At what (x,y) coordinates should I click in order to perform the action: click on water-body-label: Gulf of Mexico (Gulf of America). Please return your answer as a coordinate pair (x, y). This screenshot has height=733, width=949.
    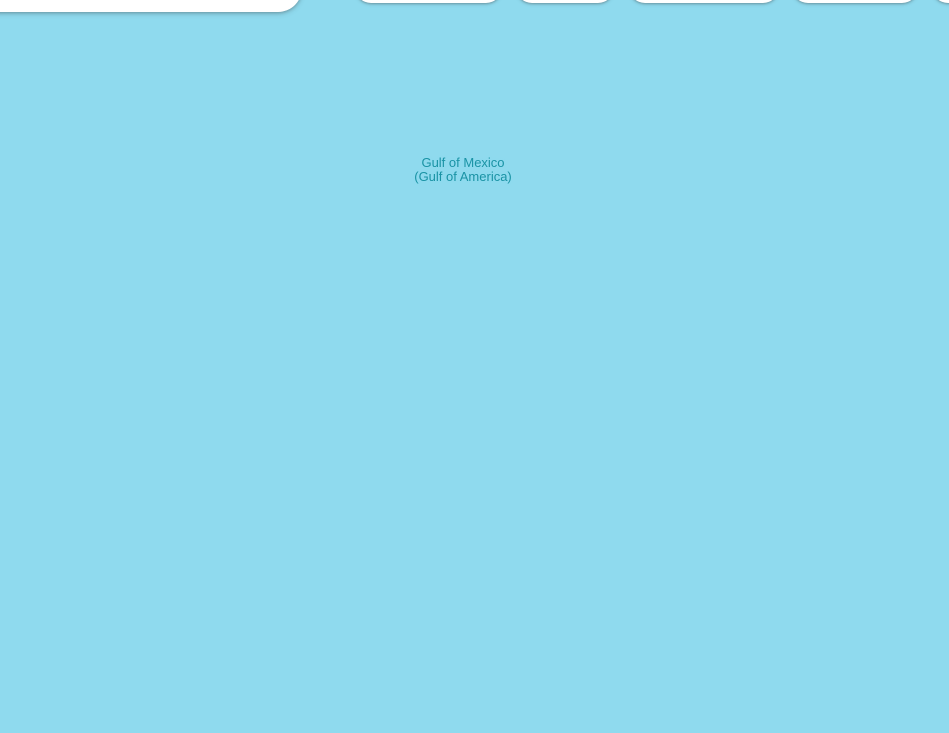
    Looking at the image, I should click on (463, 169).